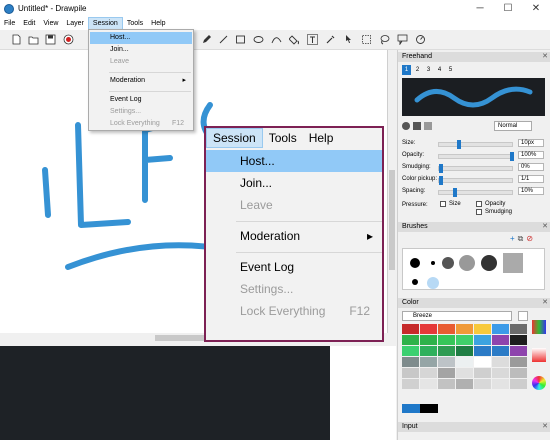  Describe the element at coordinates (312, 39) in the screenshot. I see `text-tool-icon` at that location.